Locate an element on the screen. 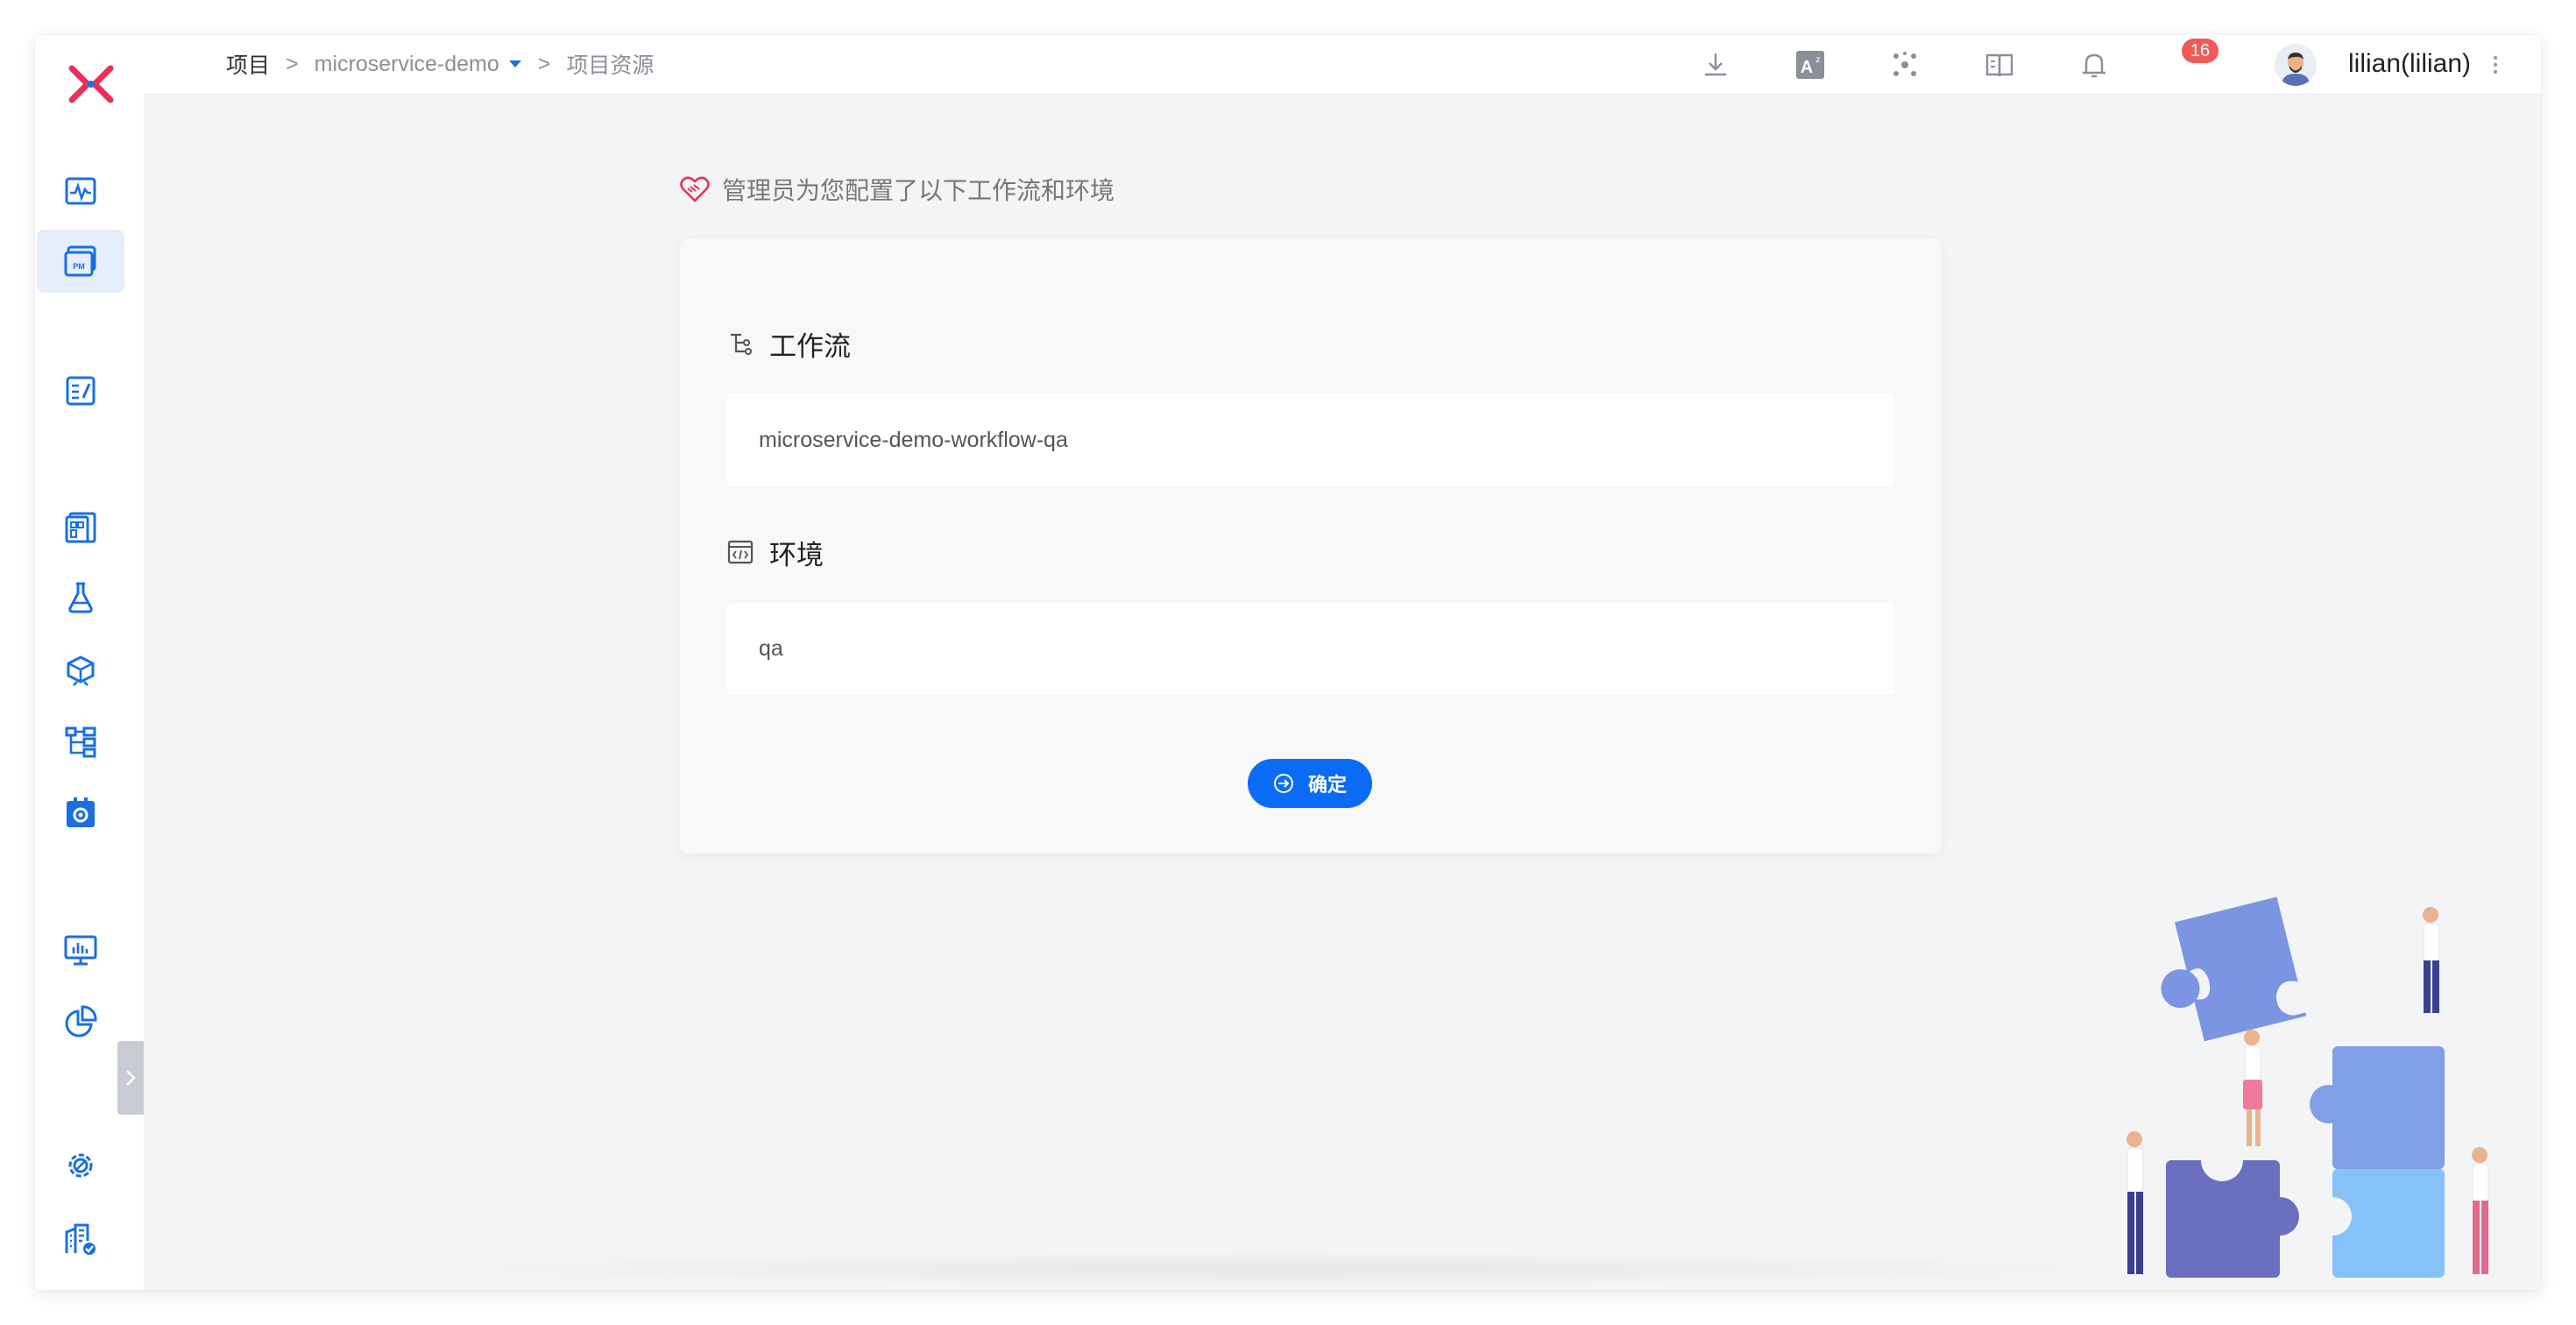 The height and width of the screenshot is (1325, 2576). nav-dashboard-grid is located at coordinates (80, 527).